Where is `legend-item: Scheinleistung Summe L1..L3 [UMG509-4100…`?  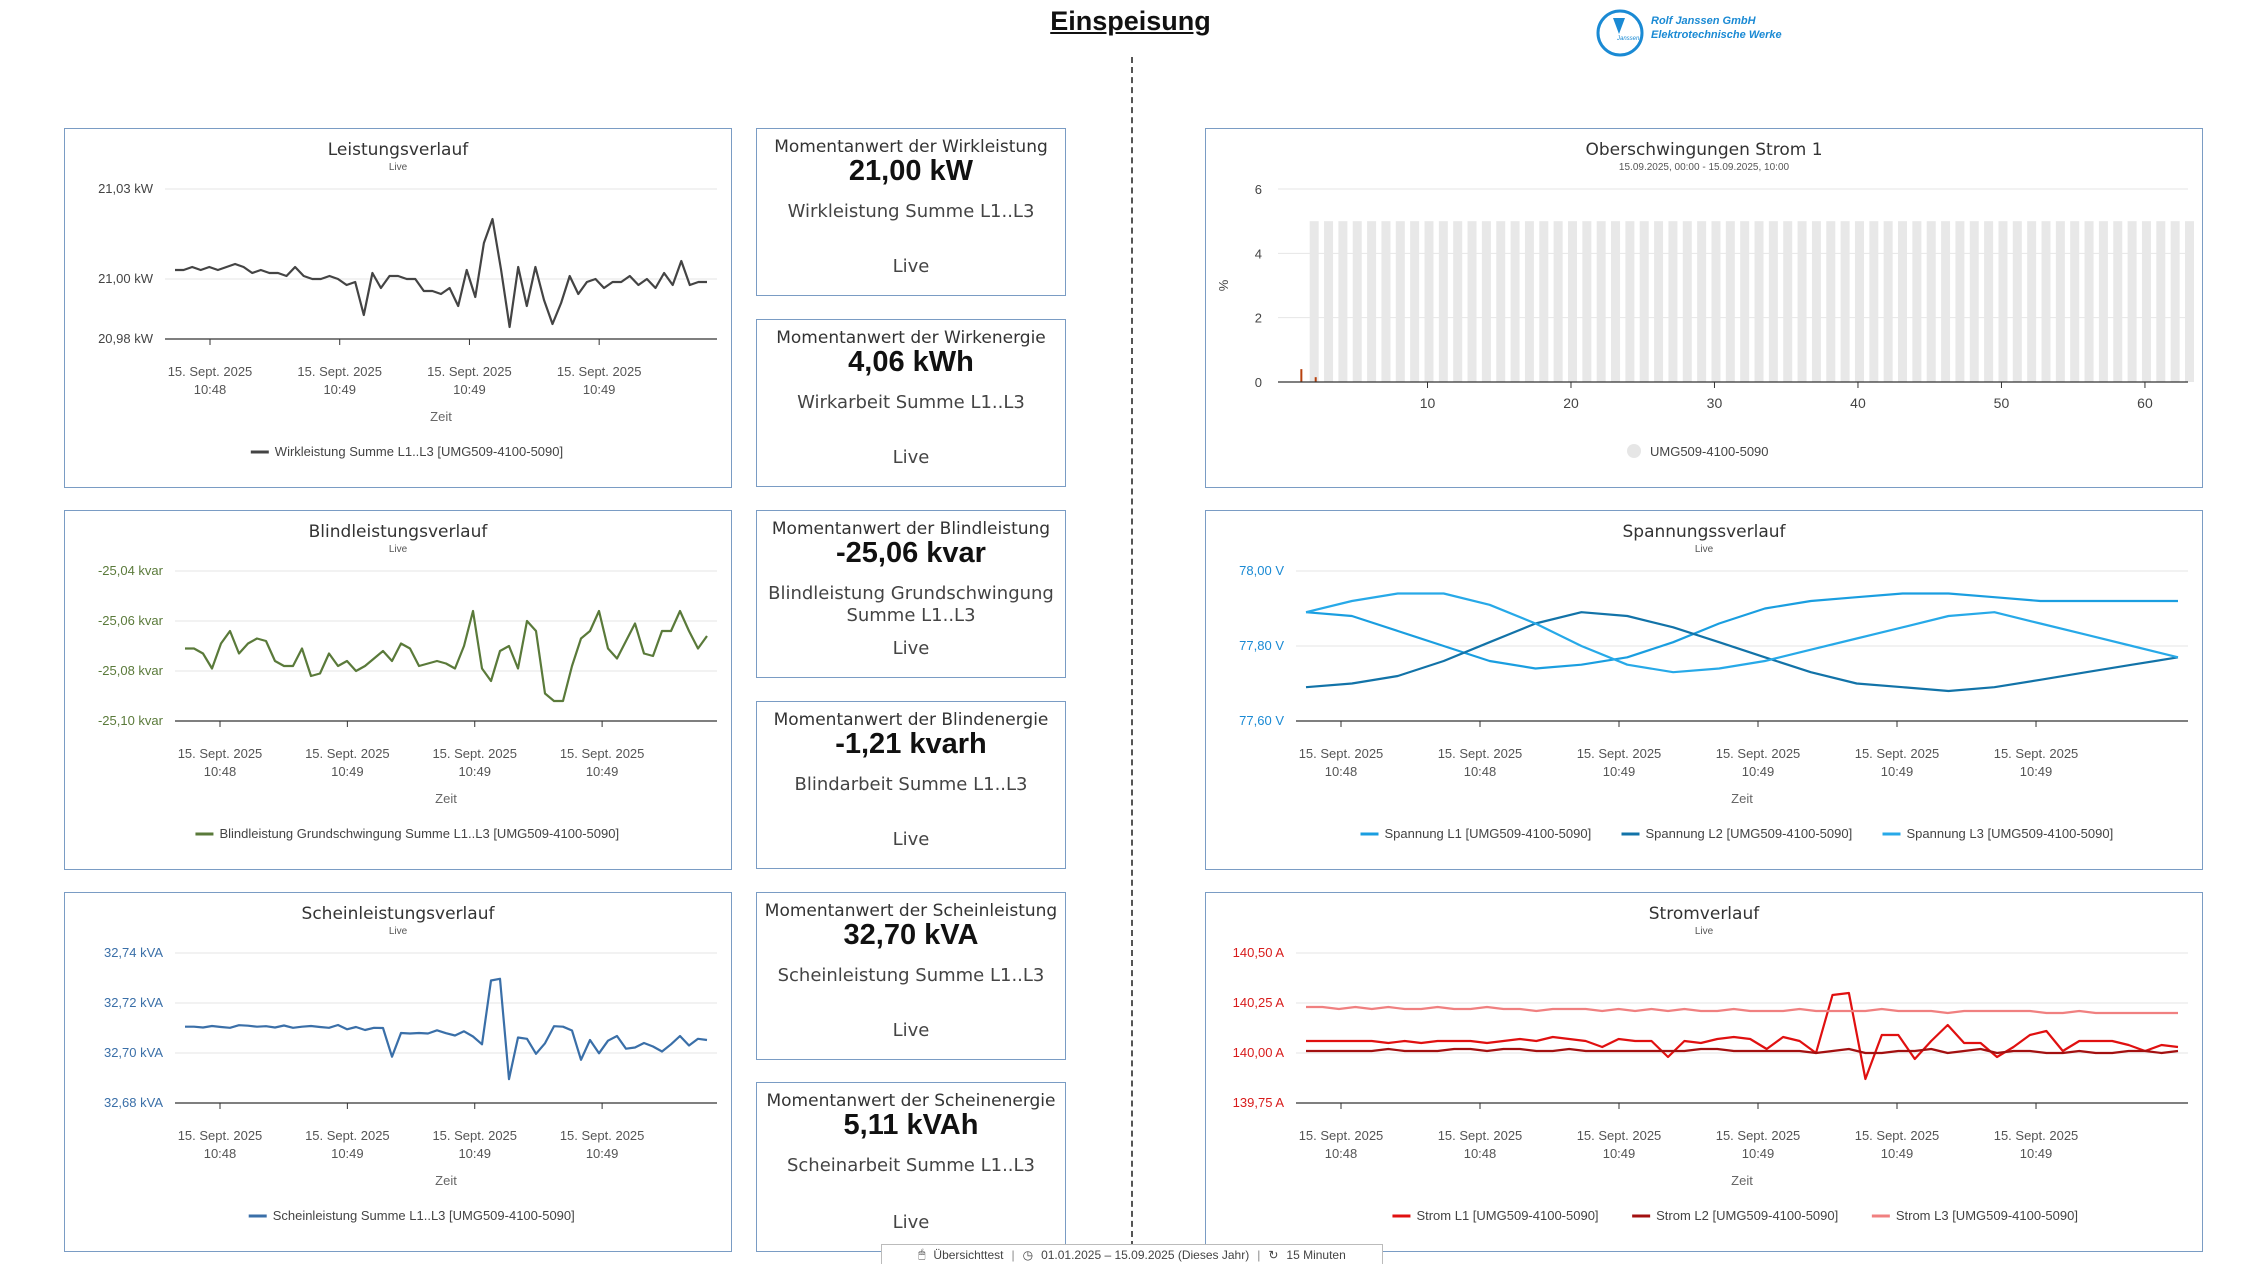 legend-item: Scheinleistung Summe L1..L3 [UMG509-4100… is located at coordinates (411, 1215).